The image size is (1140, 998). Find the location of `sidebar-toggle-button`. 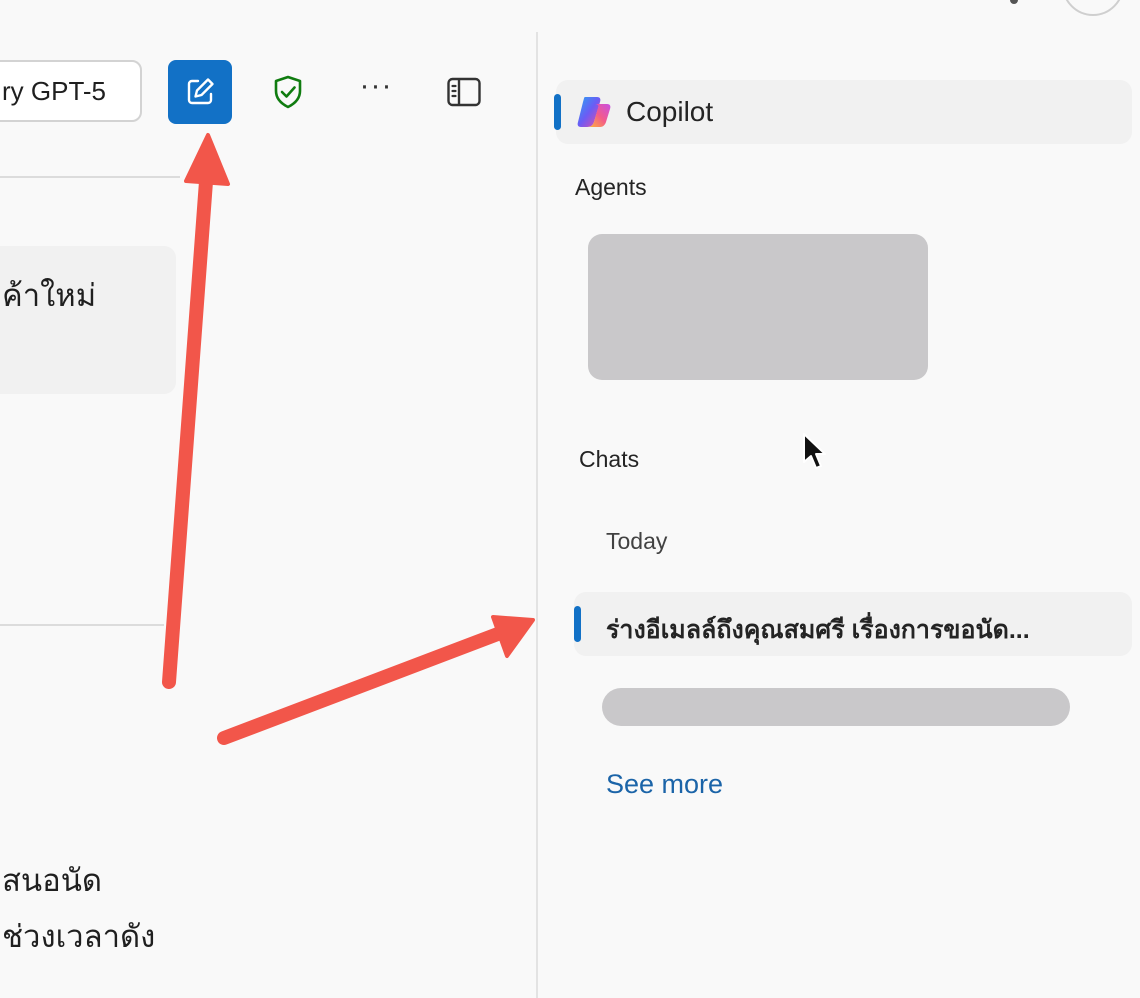

sidebar-toggle-button is located at coordinates (464, 92).